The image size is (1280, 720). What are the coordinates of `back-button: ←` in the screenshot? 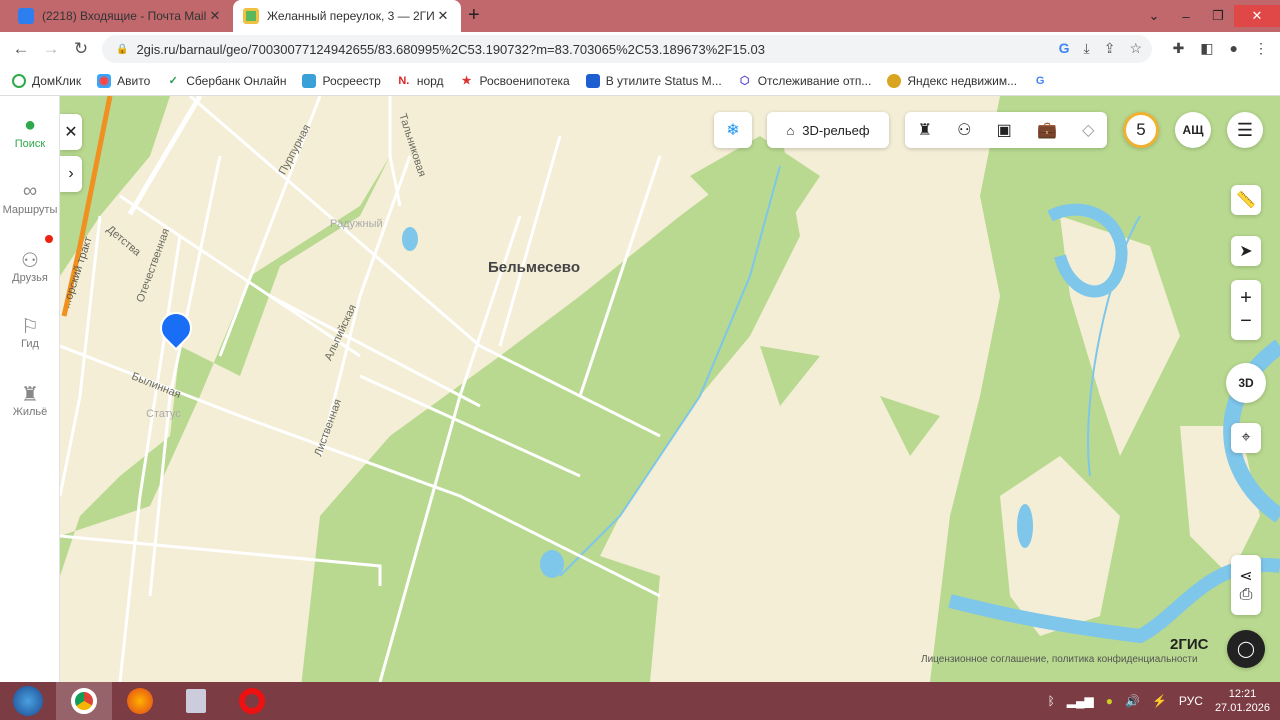 It's located at (21, 49).